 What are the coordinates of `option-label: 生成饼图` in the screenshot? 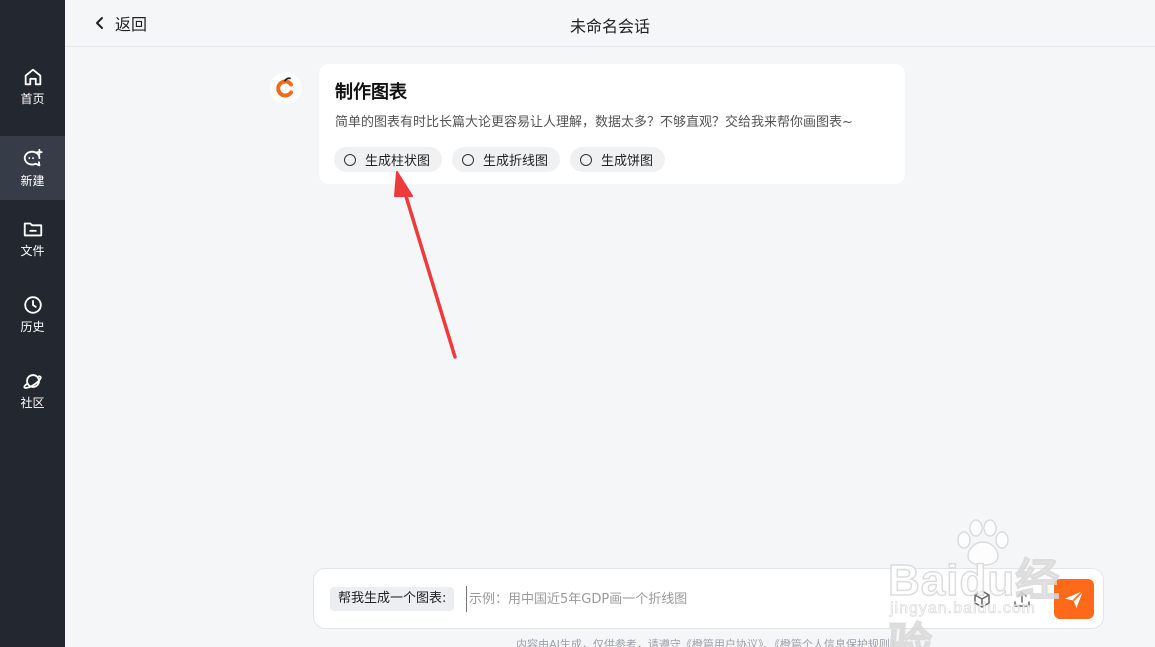 It's located at (627, 161).